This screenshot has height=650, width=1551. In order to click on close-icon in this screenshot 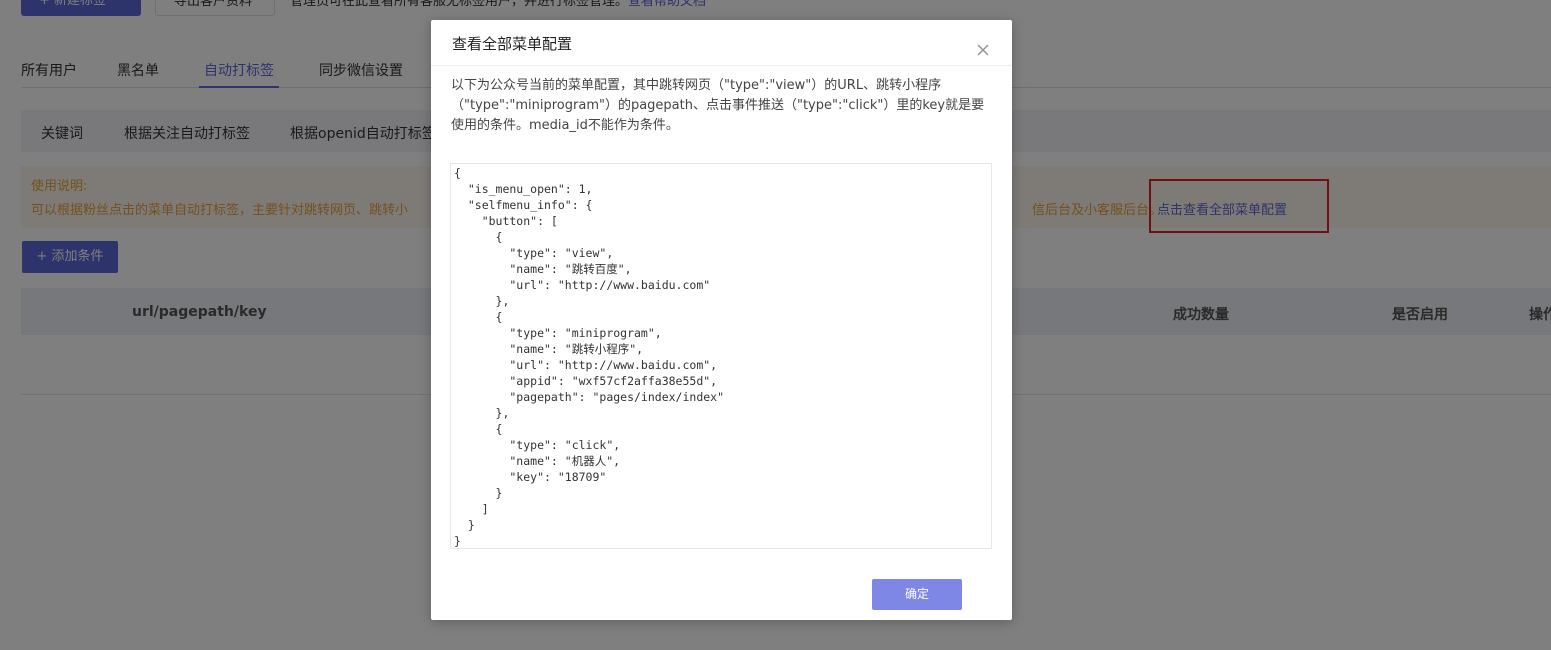, I will do `click(983, 50)`.